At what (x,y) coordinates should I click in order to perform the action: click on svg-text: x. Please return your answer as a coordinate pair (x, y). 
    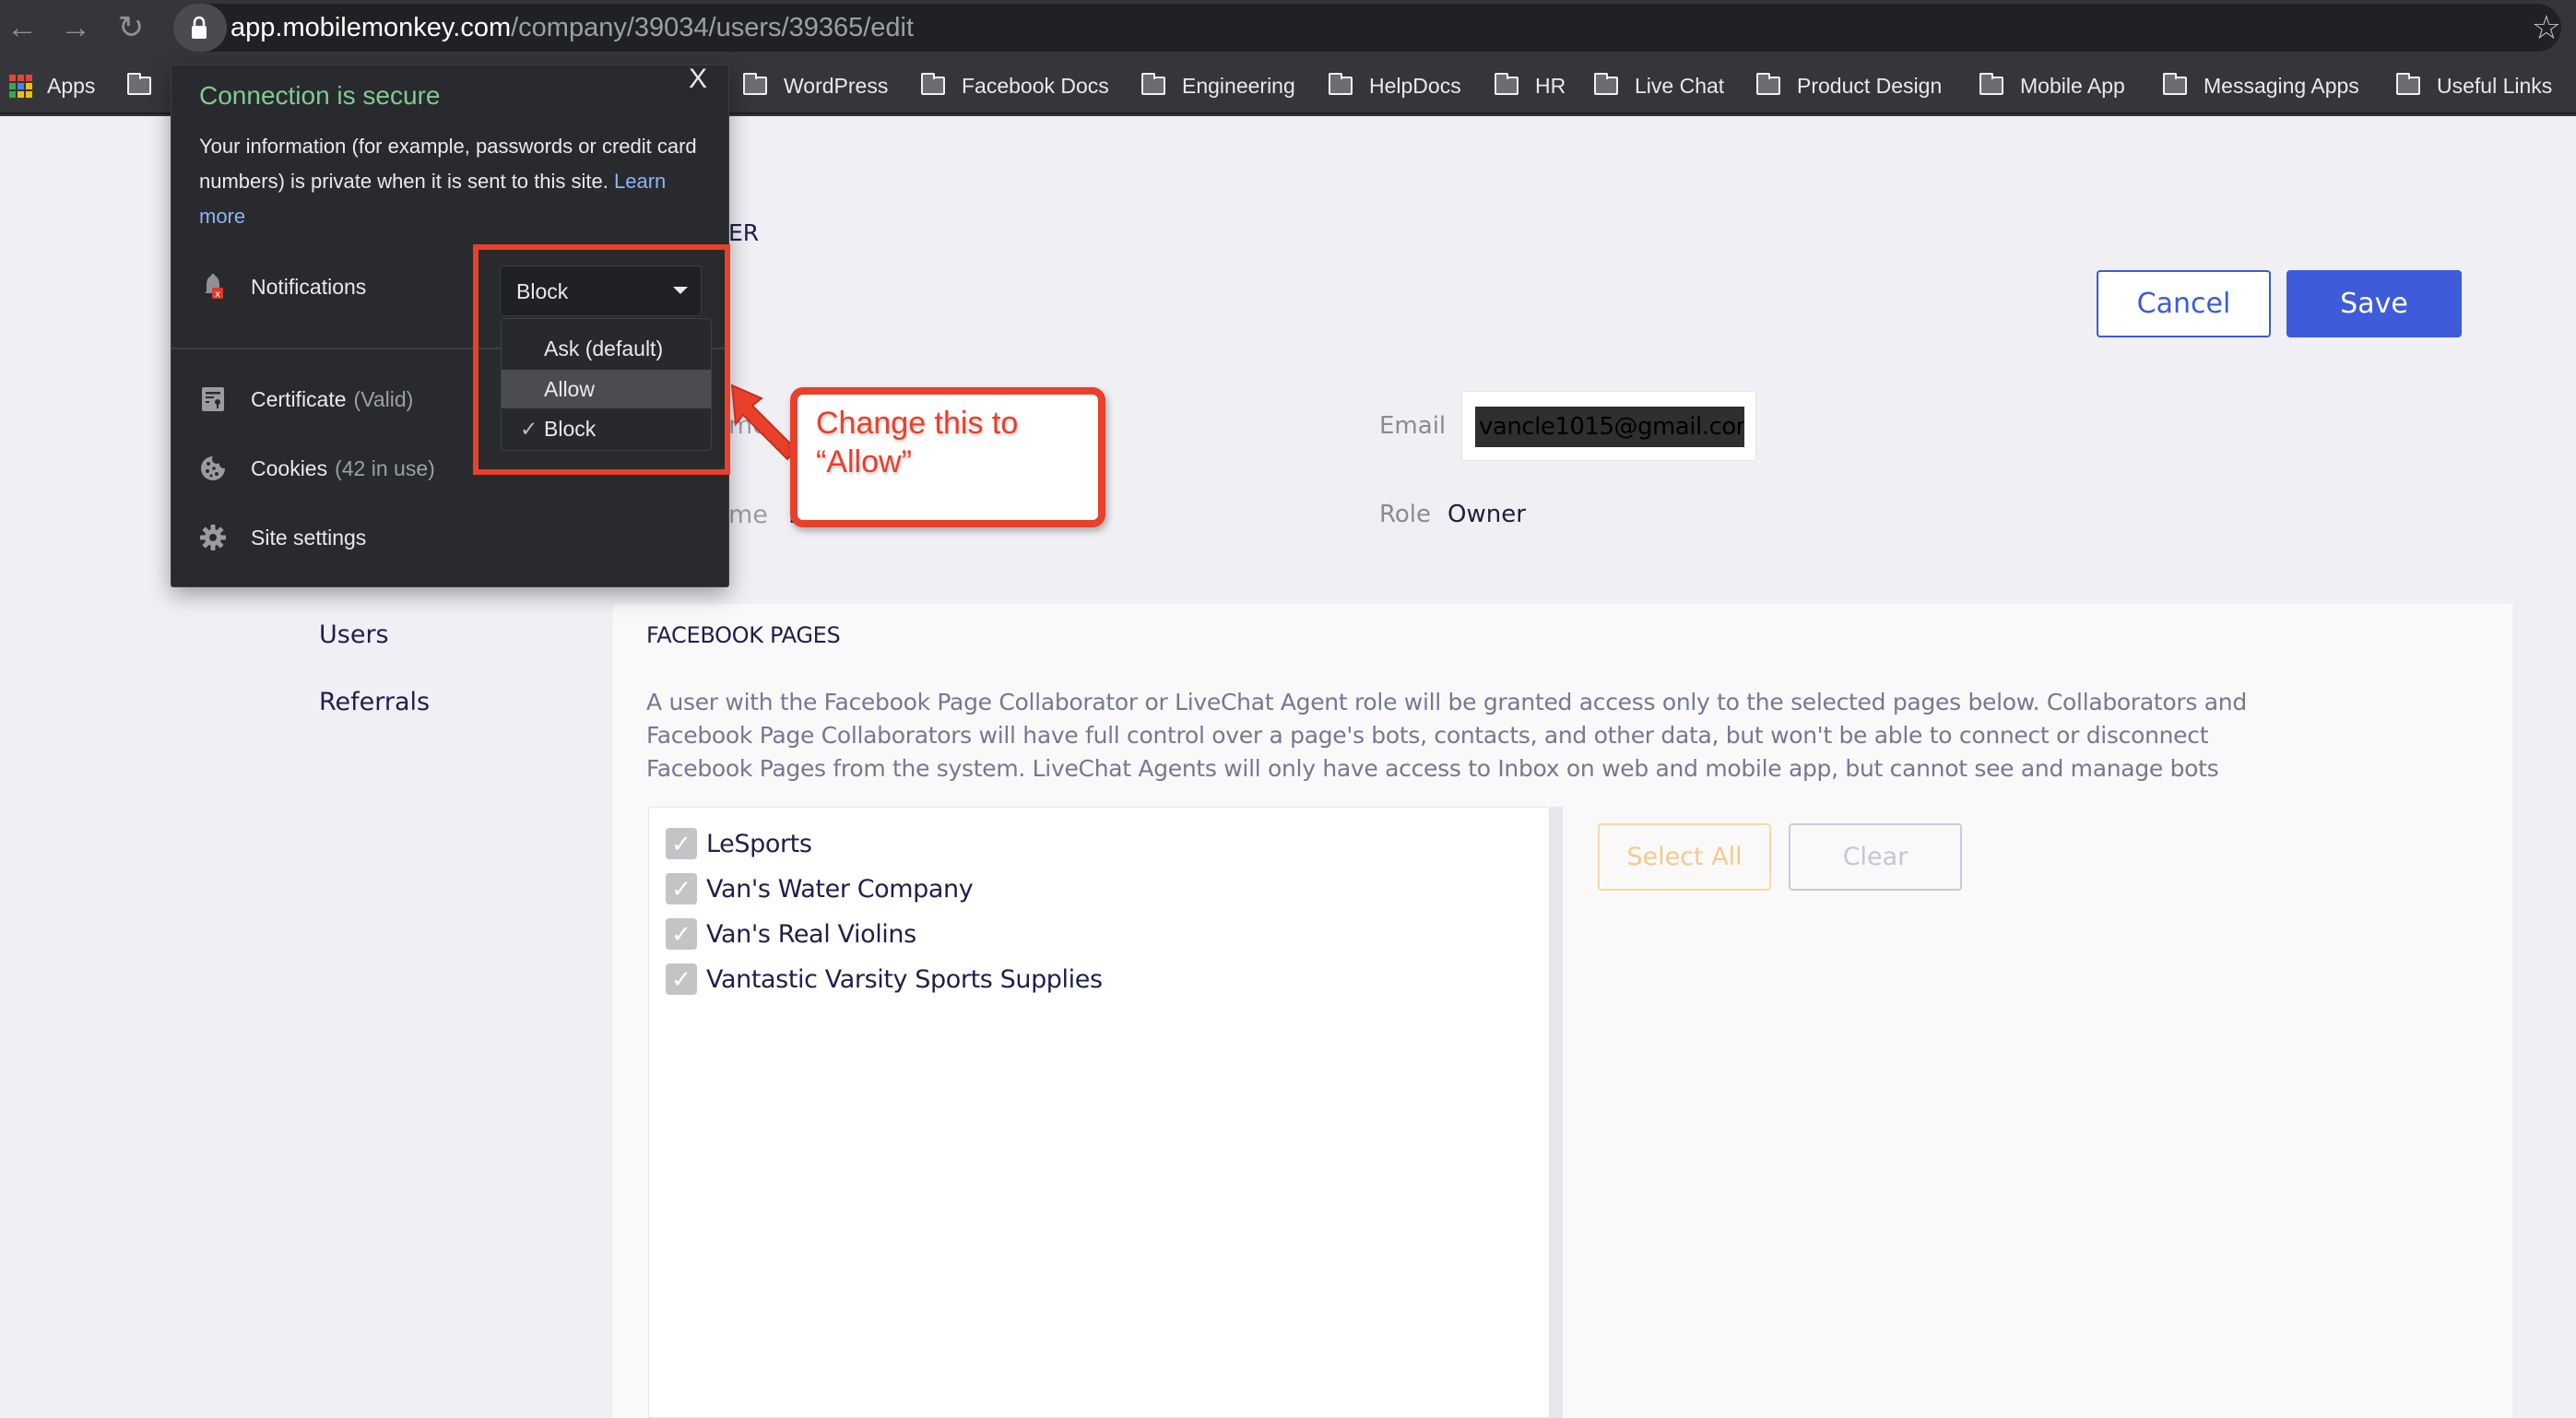
    Looking at the image, I should click on (217, 295).